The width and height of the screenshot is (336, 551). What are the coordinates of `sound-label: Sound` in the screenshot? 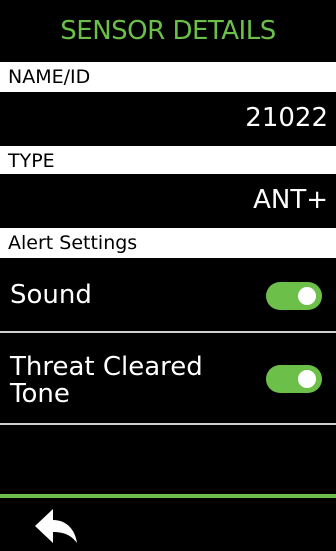 It's located at (51, 295).